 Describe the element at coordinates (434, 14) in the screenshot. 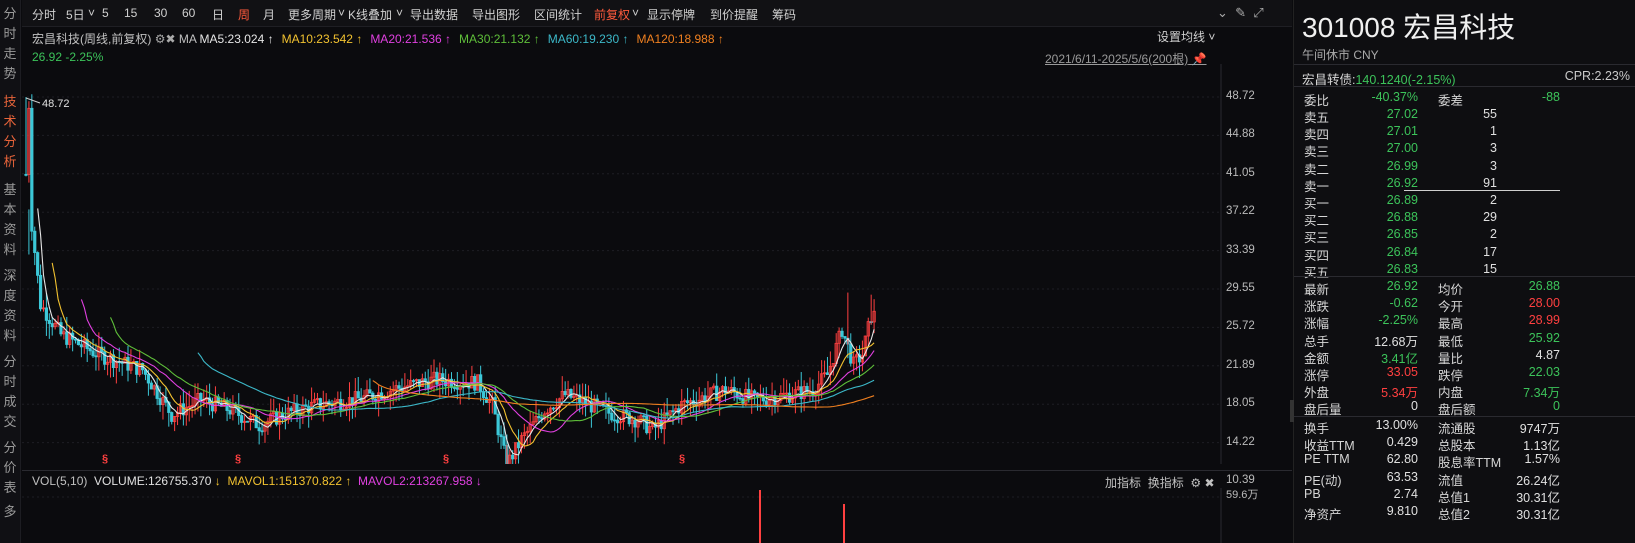

I see `toolbar-item-14: 导出数据` at that location.